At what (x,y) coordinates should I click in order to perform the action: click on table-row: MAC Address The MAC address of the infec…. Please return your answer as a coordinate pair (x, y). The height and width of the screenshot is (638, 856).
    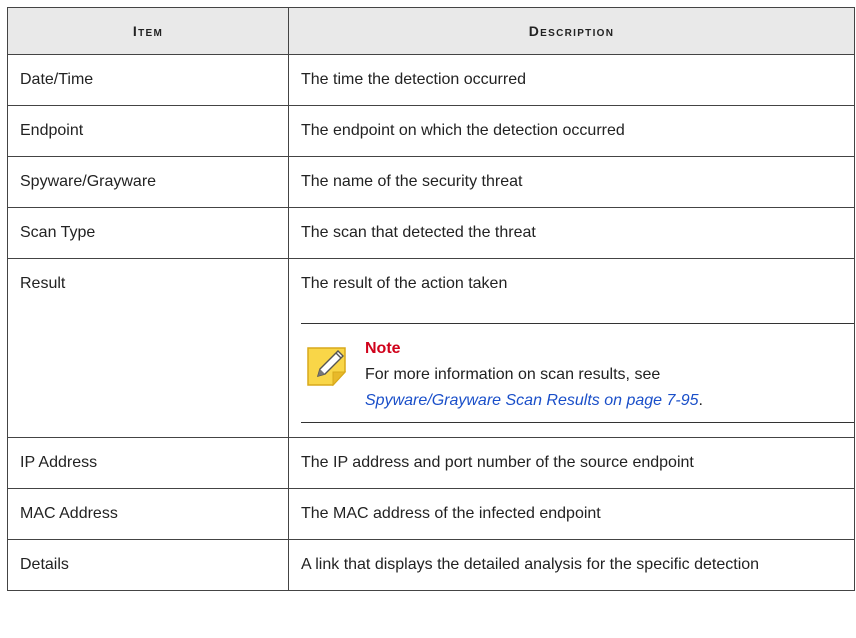
    Looking at the image, I should click on (431, 514).